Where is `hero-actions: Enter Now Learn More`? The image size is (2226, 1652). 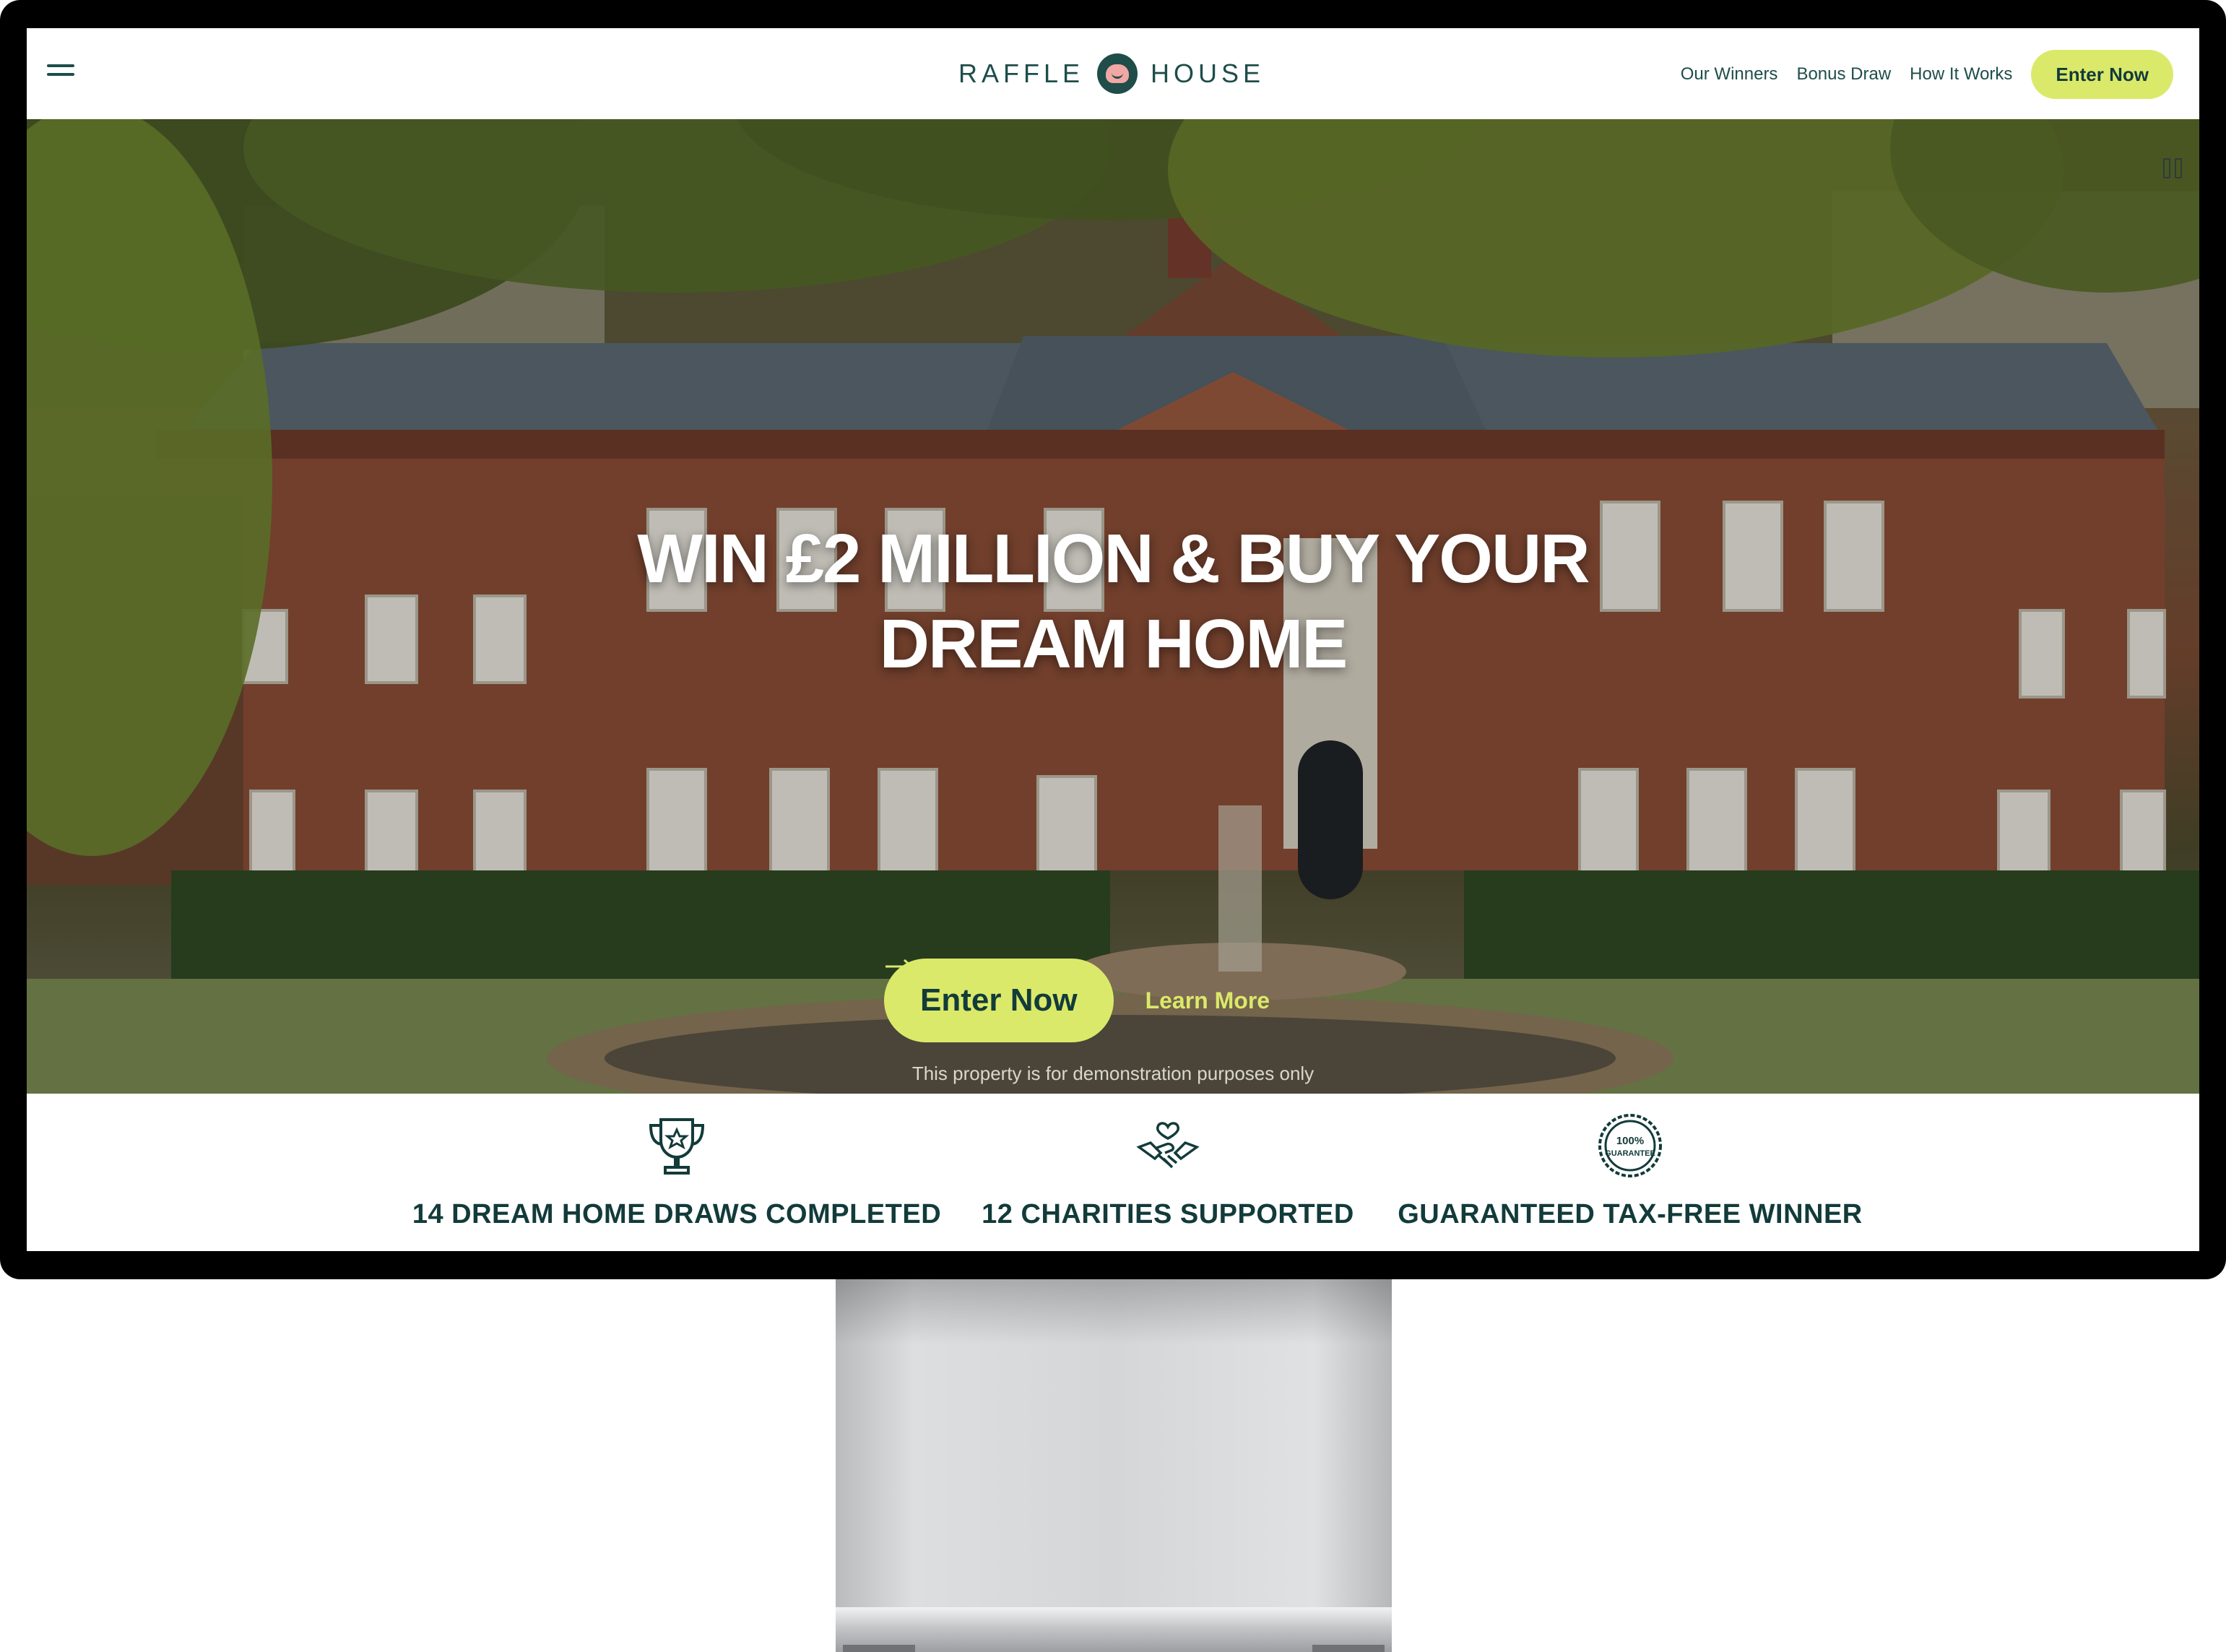 hero-actions: Enter Now Learn More is located at coordinates (1077, 1000).